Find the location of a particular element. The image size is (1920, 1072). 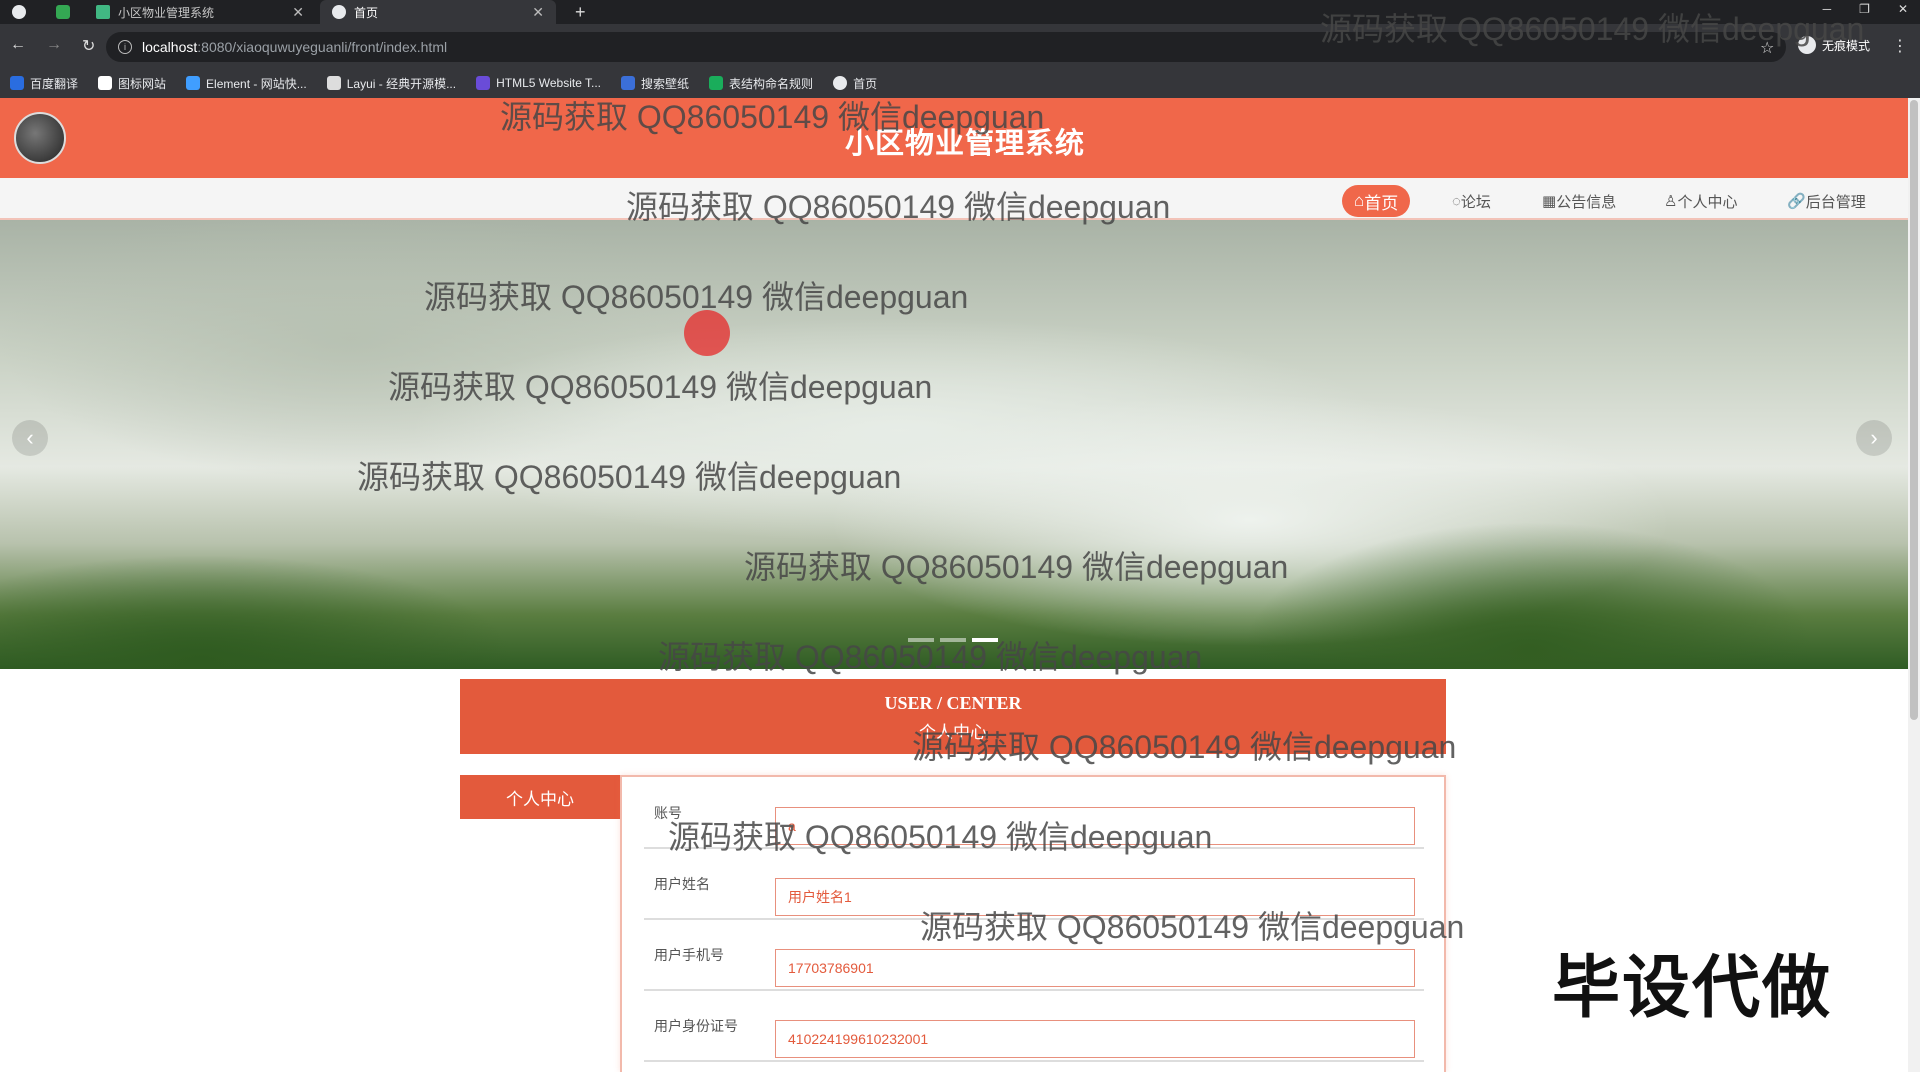

nav-buttons: ← → ↻ is located at coordinates (52, 46).